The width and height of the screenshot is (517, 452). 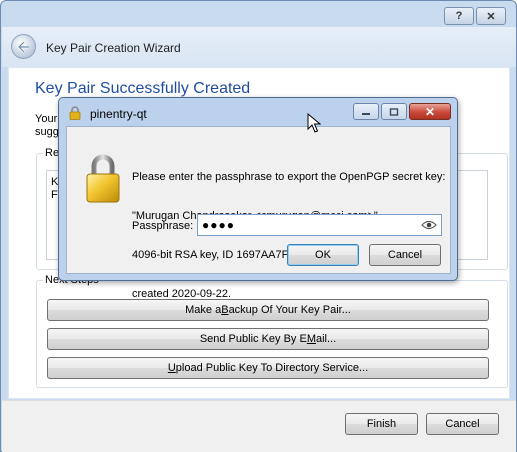 What do you see at coordinates (259, 47) in the screenshot?
I see `wizard-header: Key Pair Creation Wizard` at bounding box center [259, 47].